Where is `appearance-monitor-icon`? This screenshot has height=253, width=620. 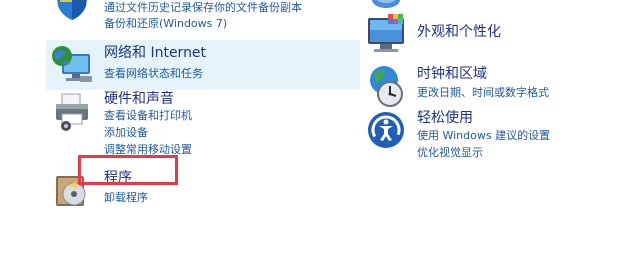
appearance-monitor-icon is located at coordinates (386, 34).